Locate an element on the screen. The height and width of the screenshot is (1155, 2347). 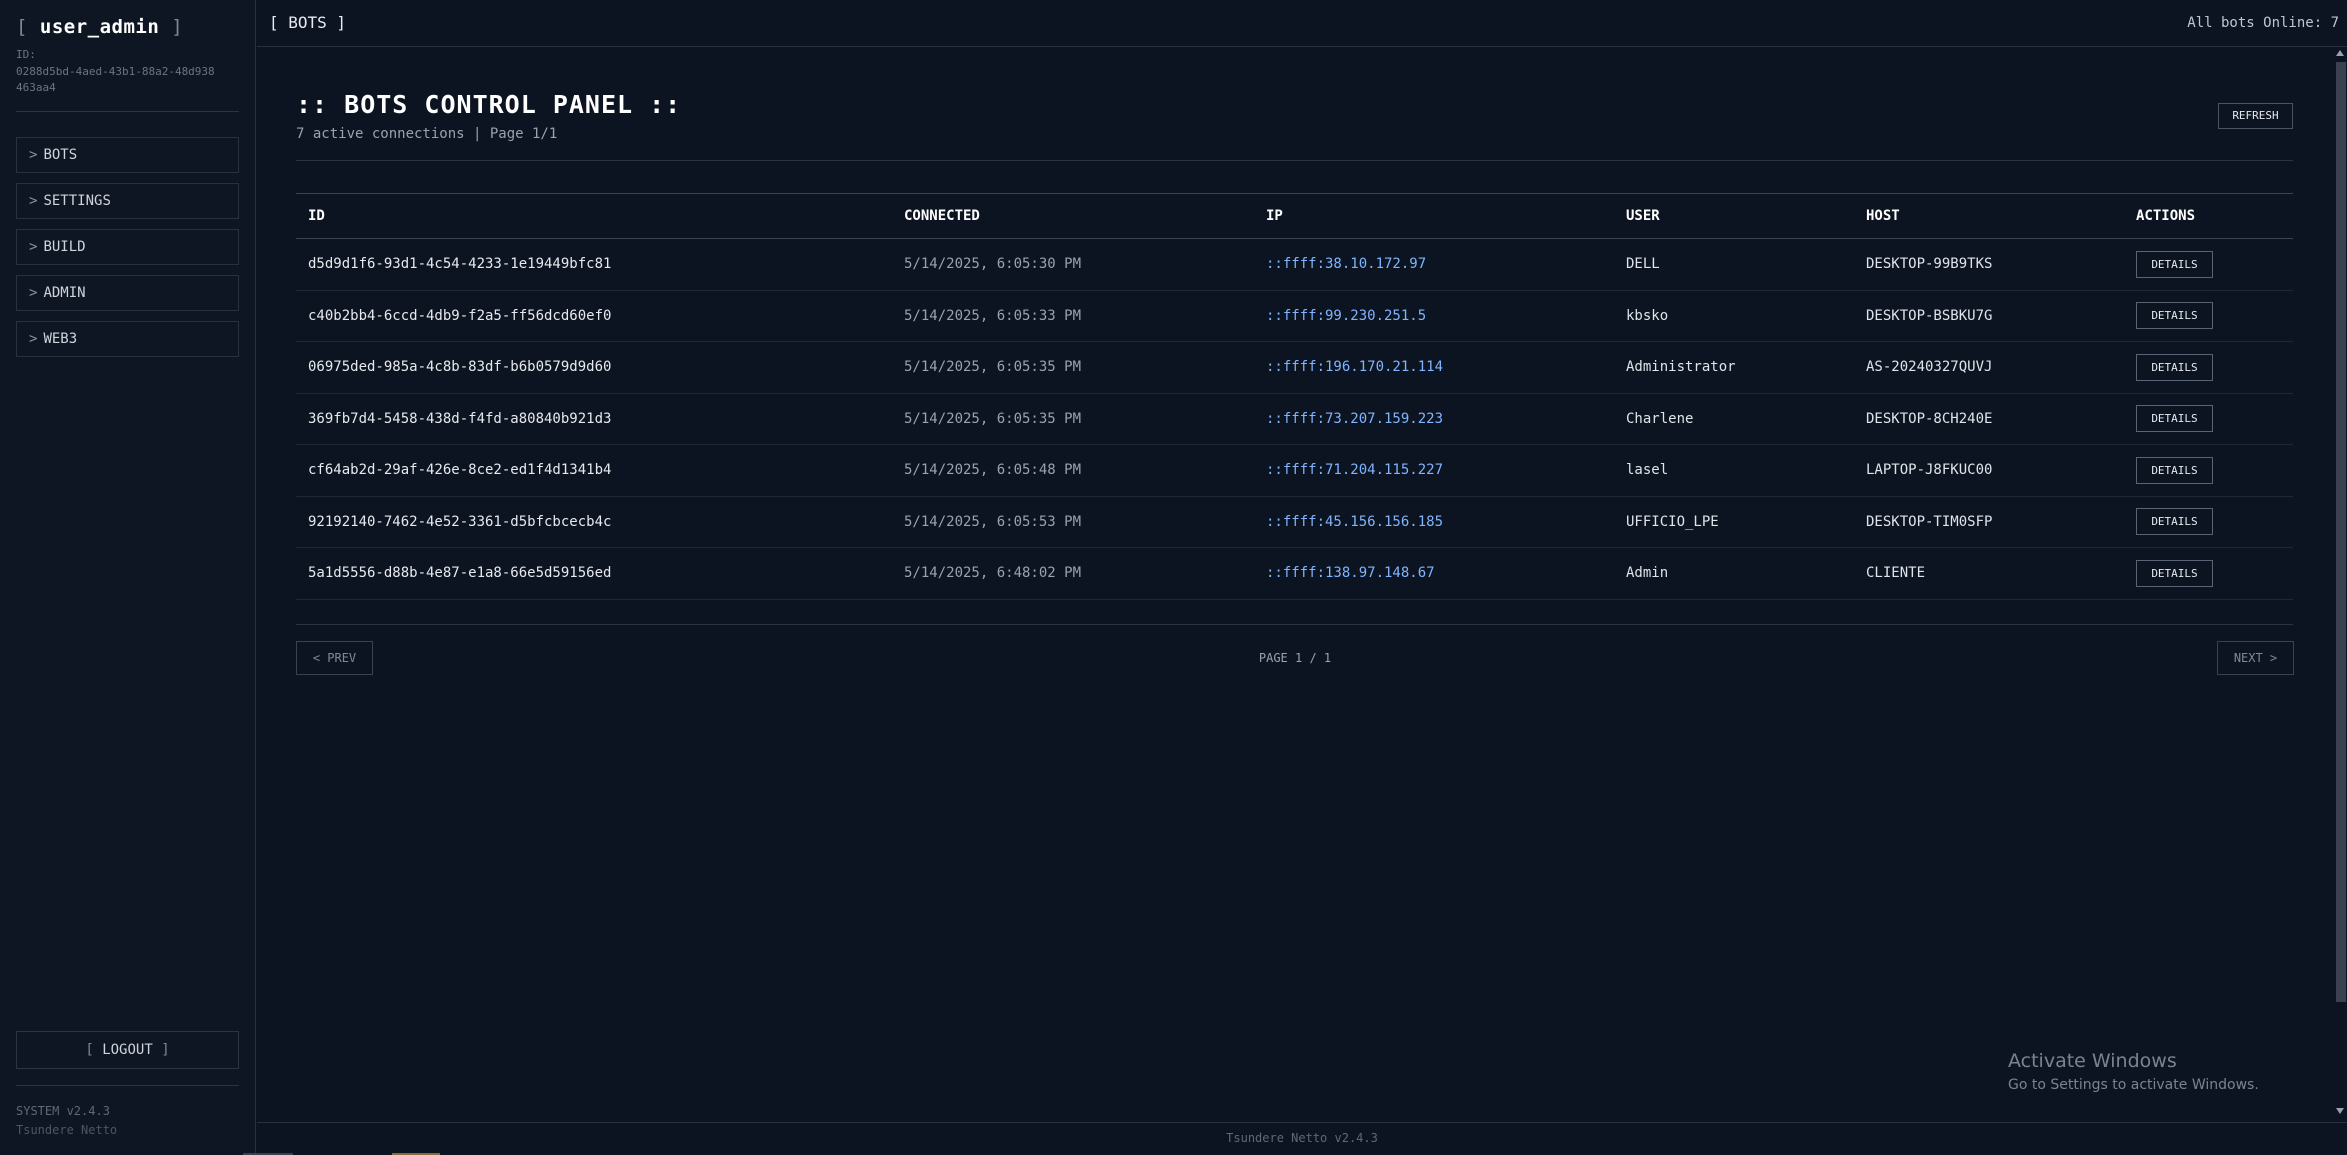
system-name: Tsundere Netto is located at coordinates (67, 1130).